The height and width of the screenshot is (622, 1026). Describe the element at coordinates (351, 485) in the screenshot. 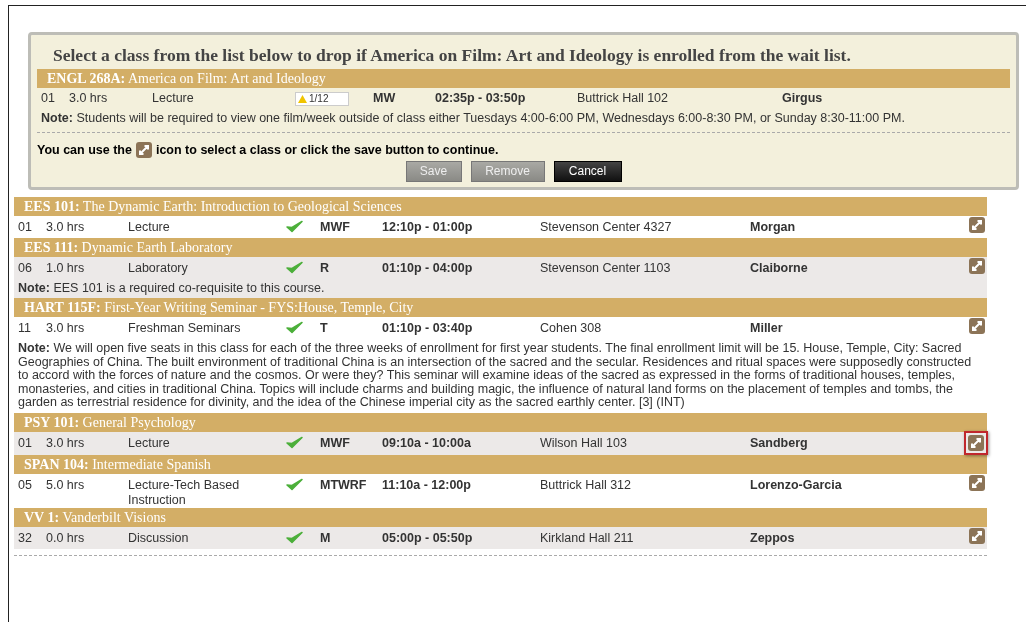

I see `days: MTWRF` at that location.